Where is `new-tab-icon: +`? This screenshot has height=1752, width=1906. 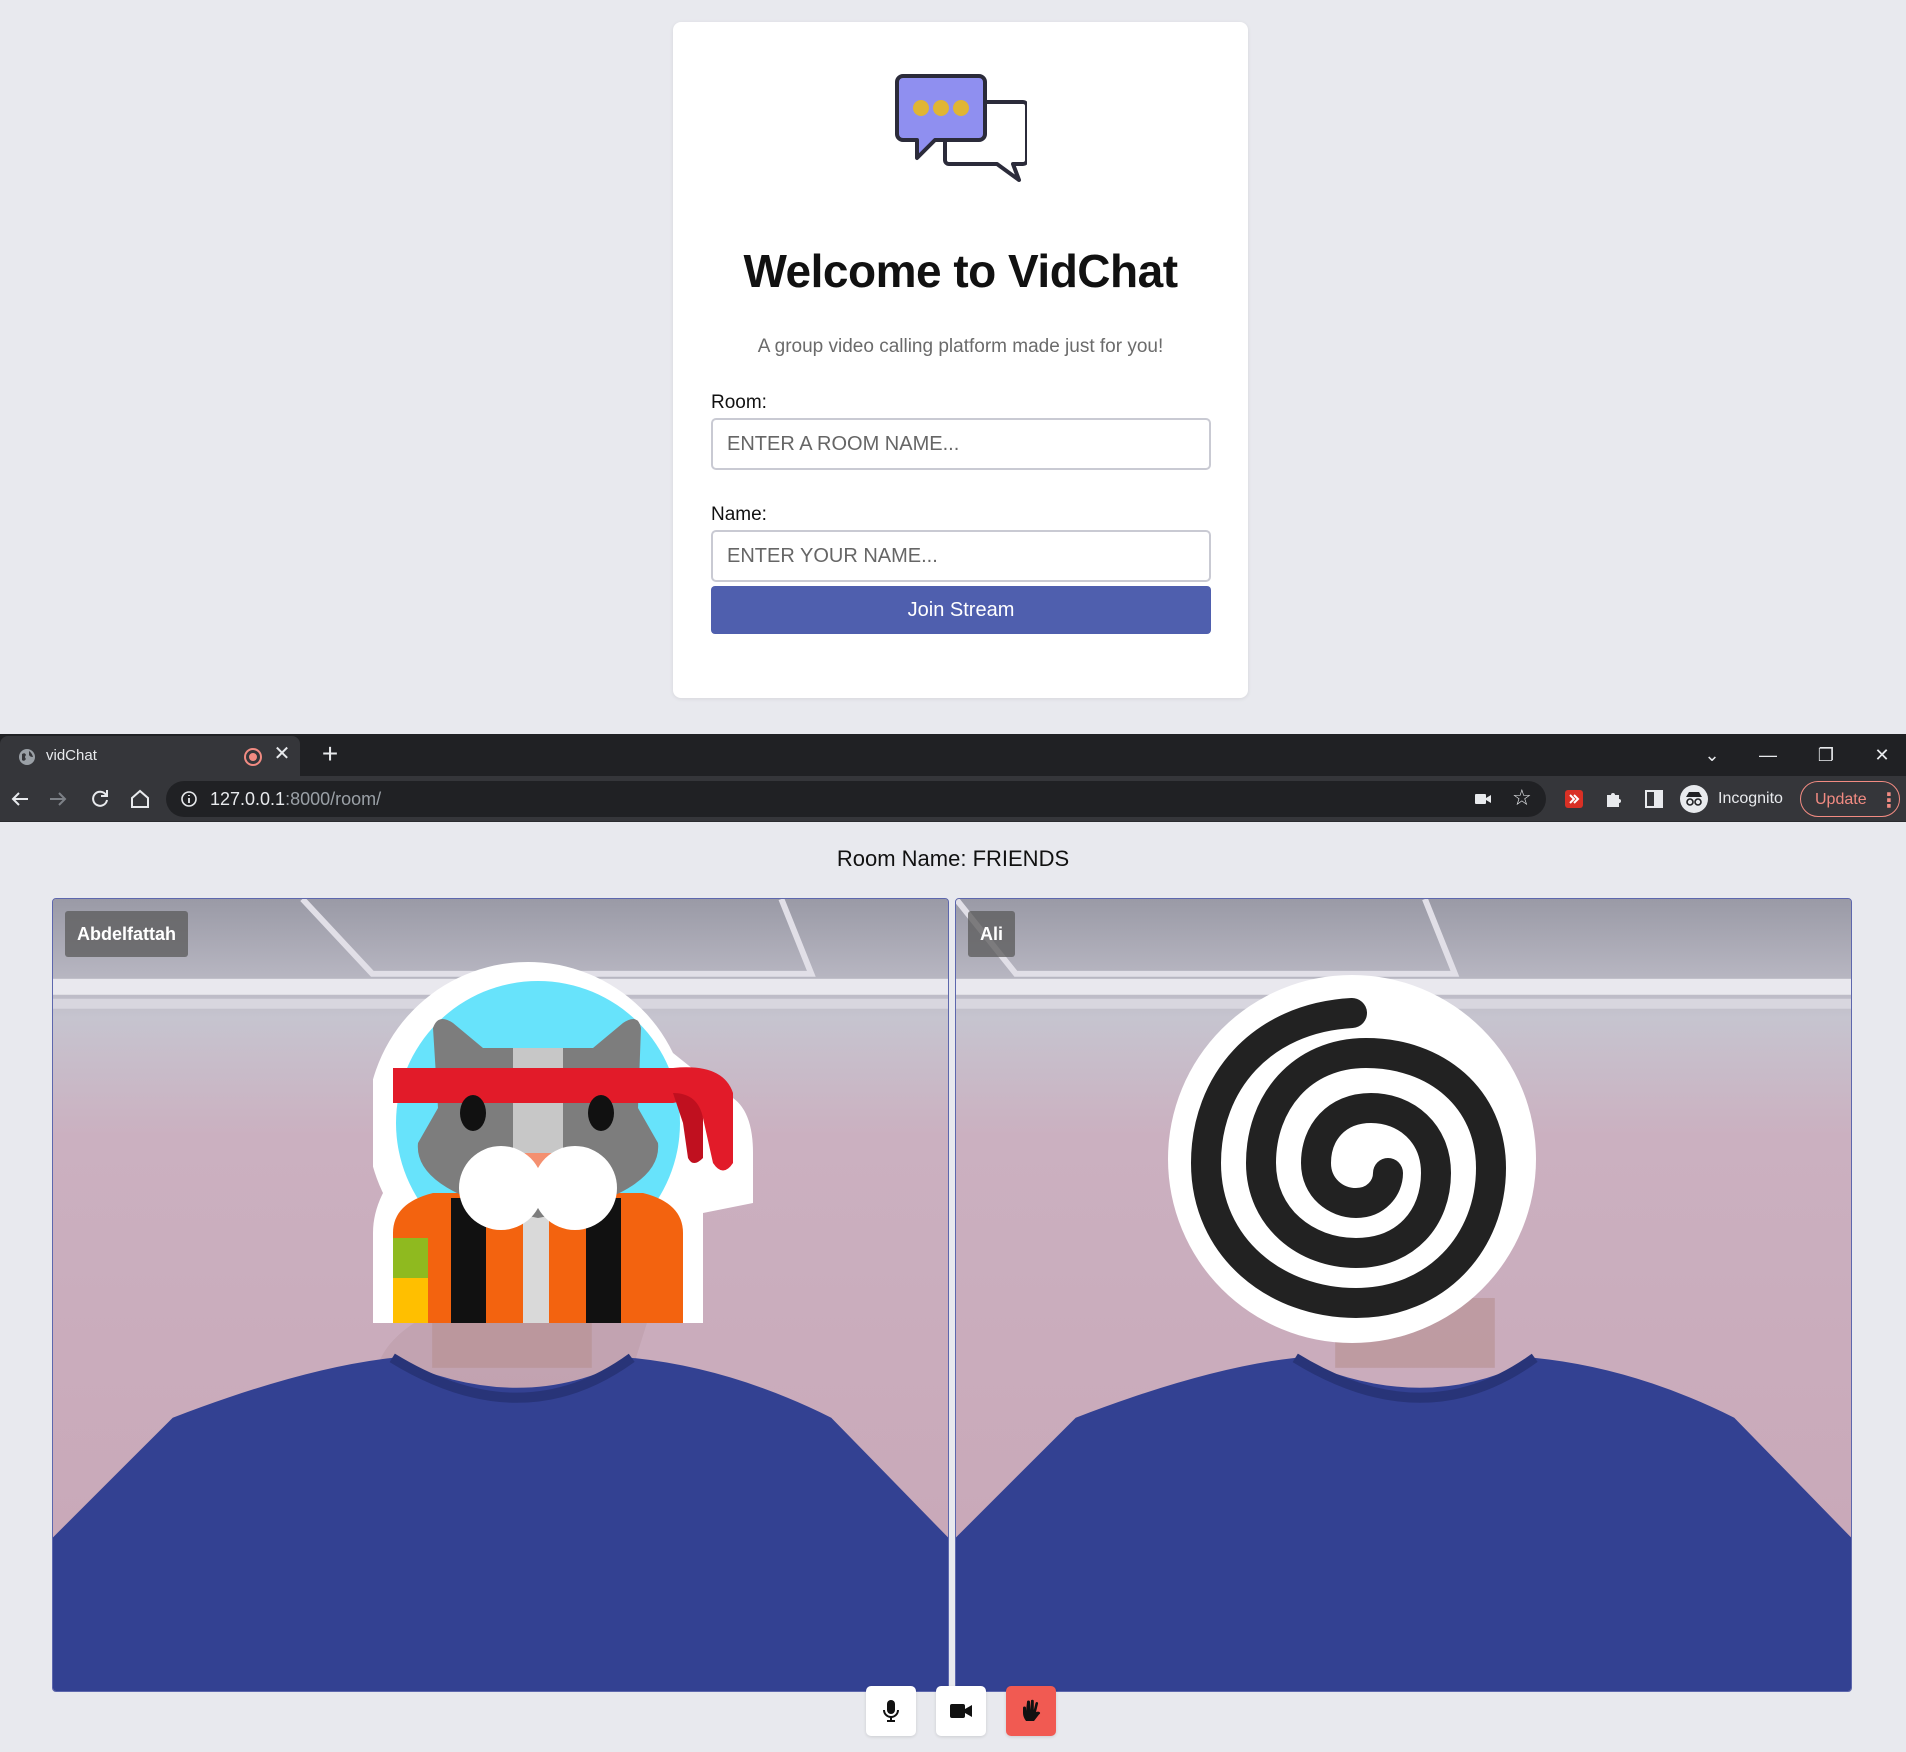
new-tab-icon: + is located at coordinates (330, 754).